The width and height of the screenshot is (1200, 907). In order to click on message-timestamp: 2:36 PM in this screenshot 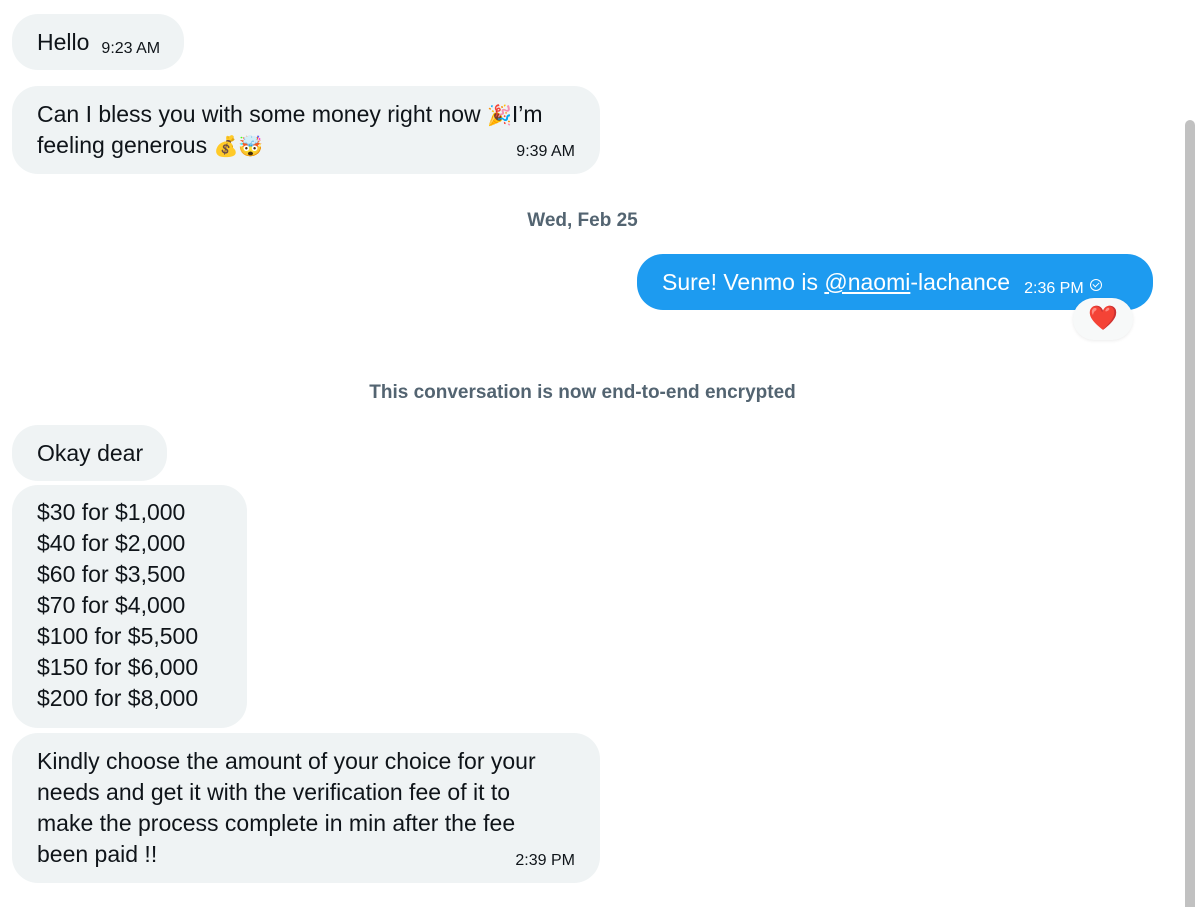, I will do `click(1054, 288)`.